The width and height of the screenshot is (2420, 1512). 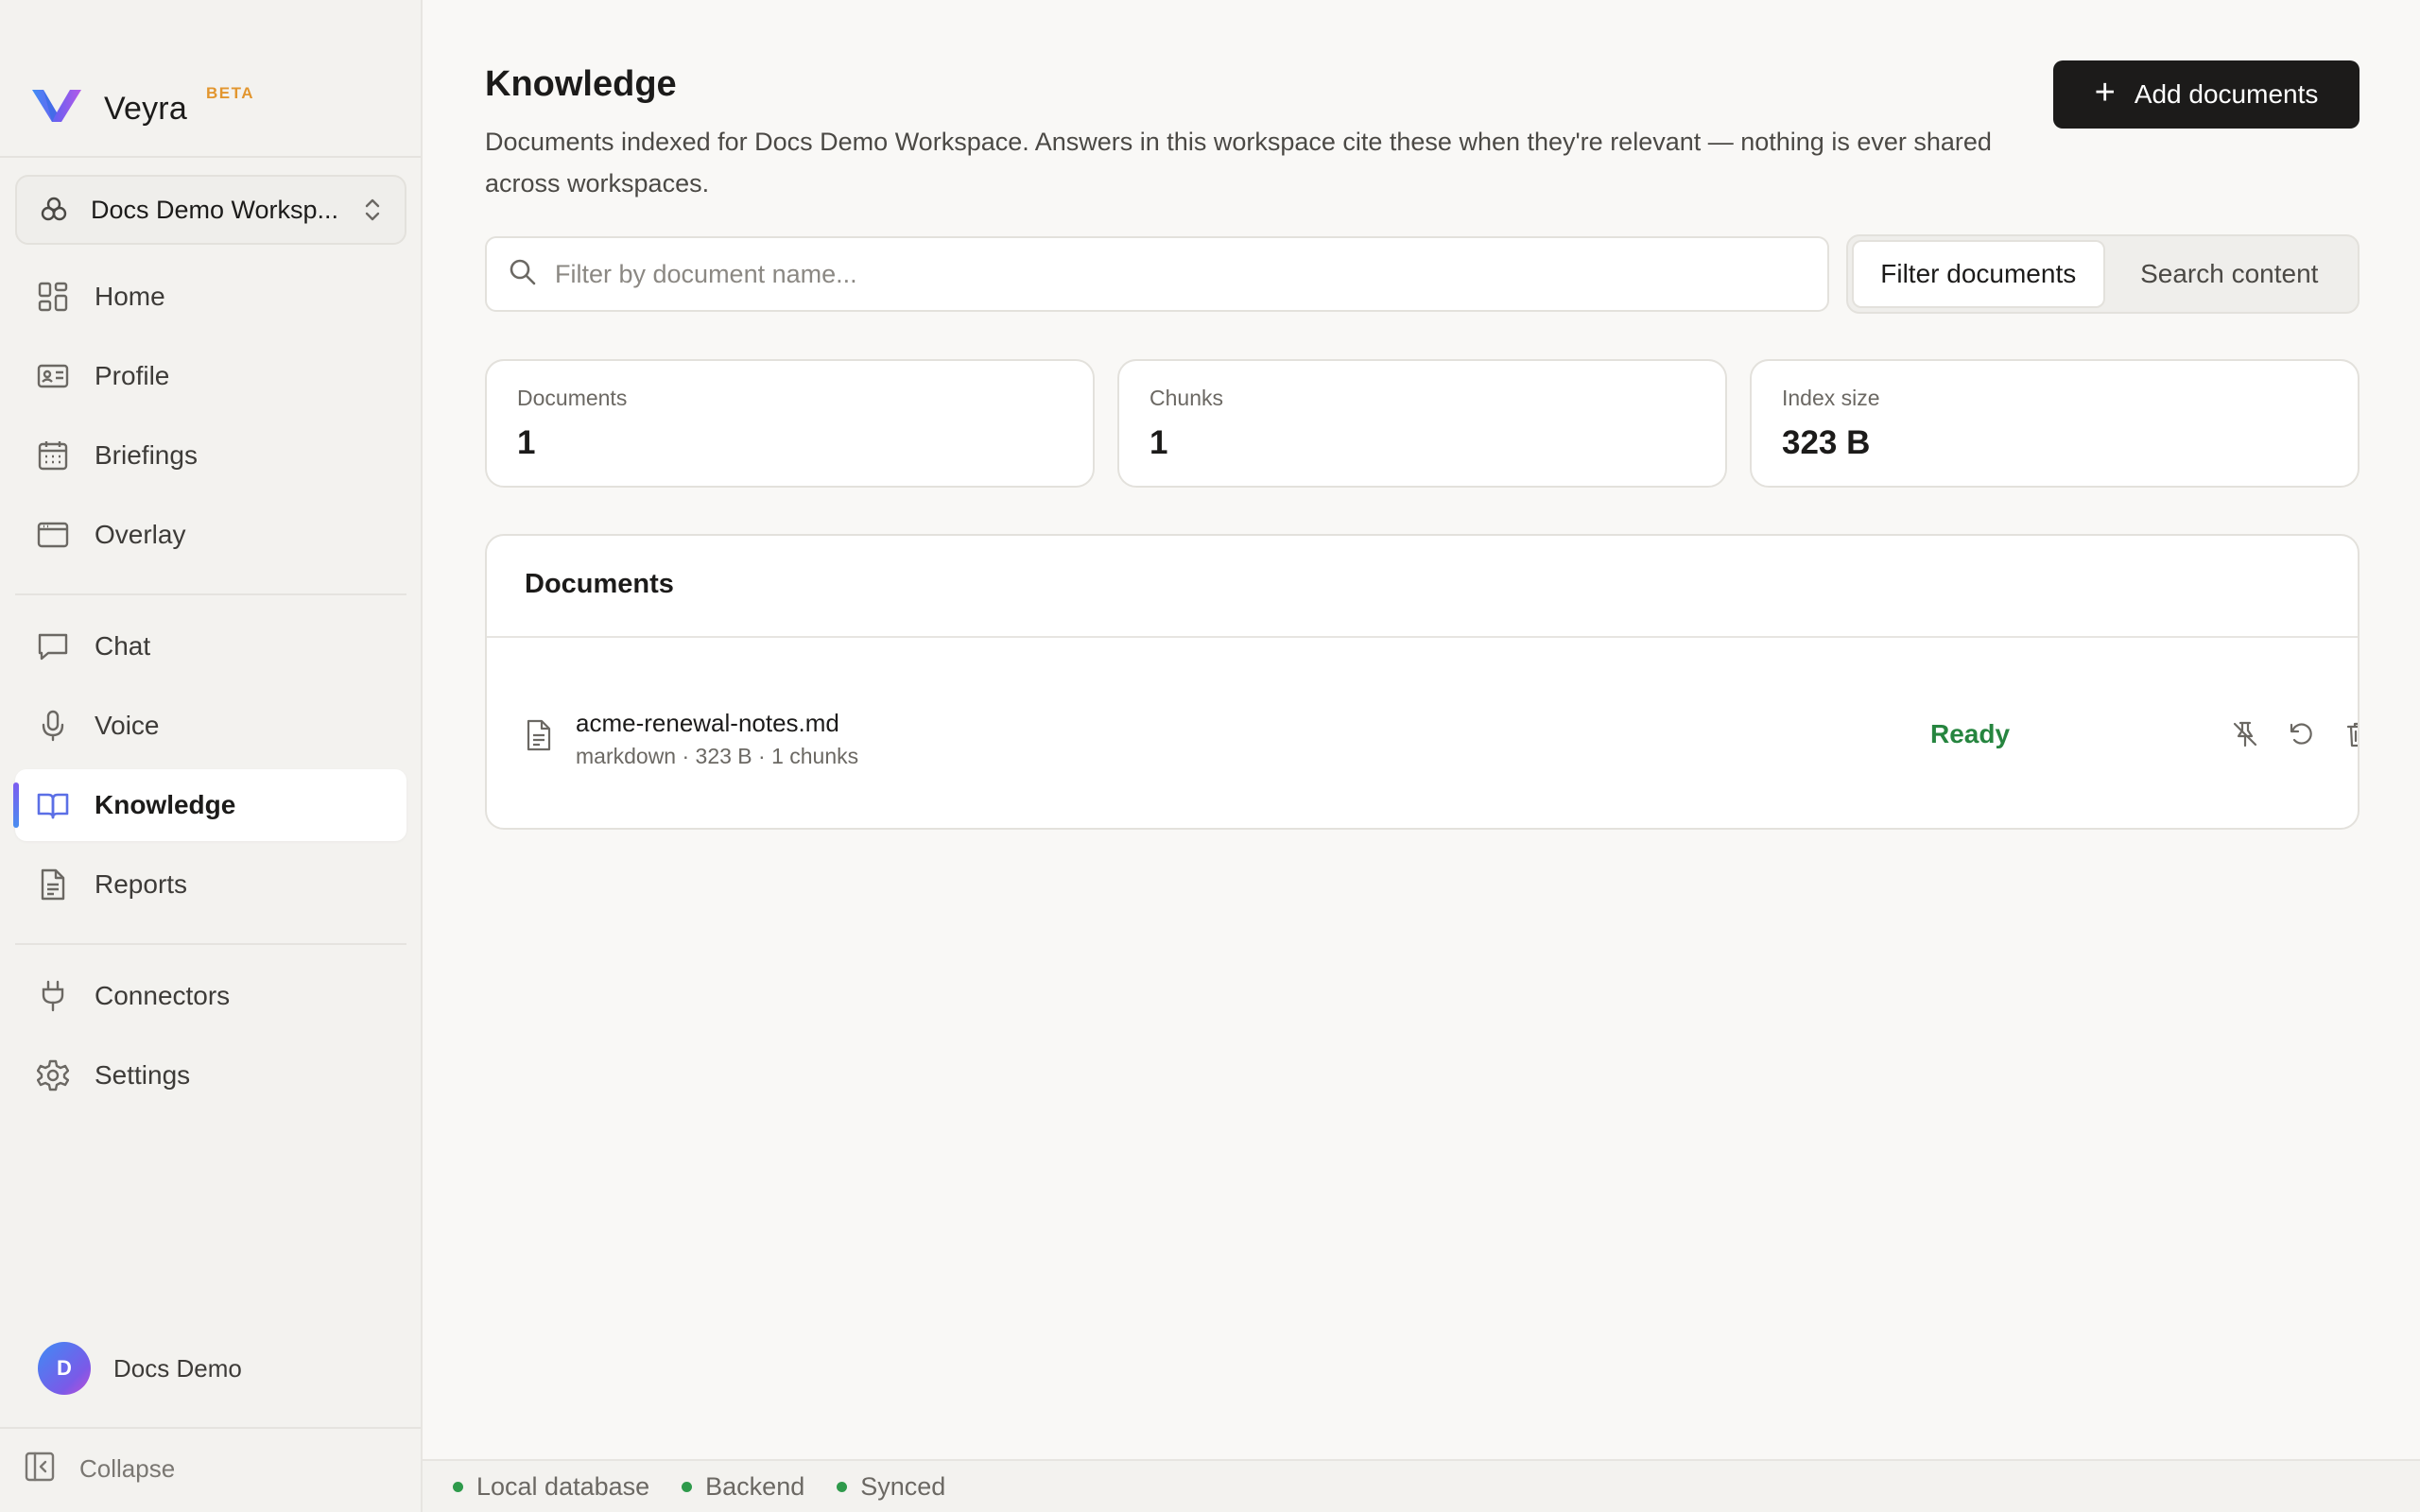 What do you see at coordinates (1186, 398) in the screenshot?
I see `stat-label: Chunks` at bounding box center [1186, 398].